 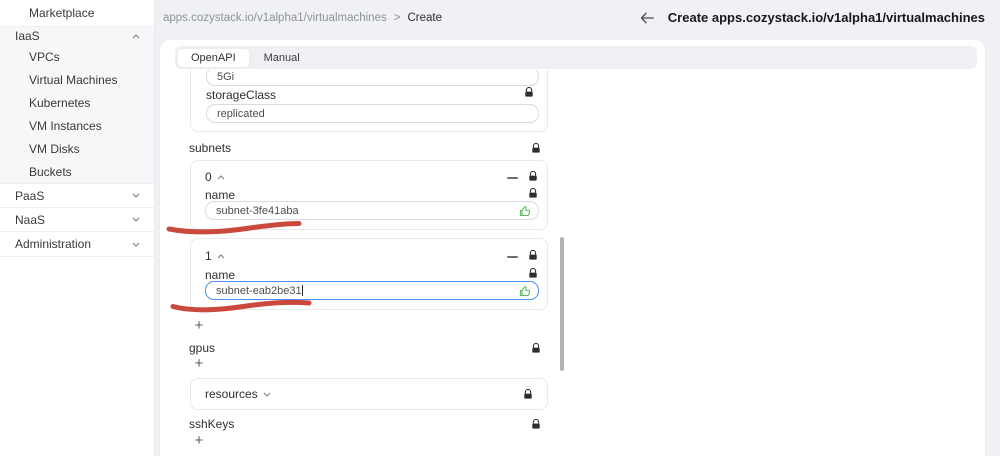 I want to click on sidebar-item-virtual-machines: Virtual Machines, so click(x=77, y=79).